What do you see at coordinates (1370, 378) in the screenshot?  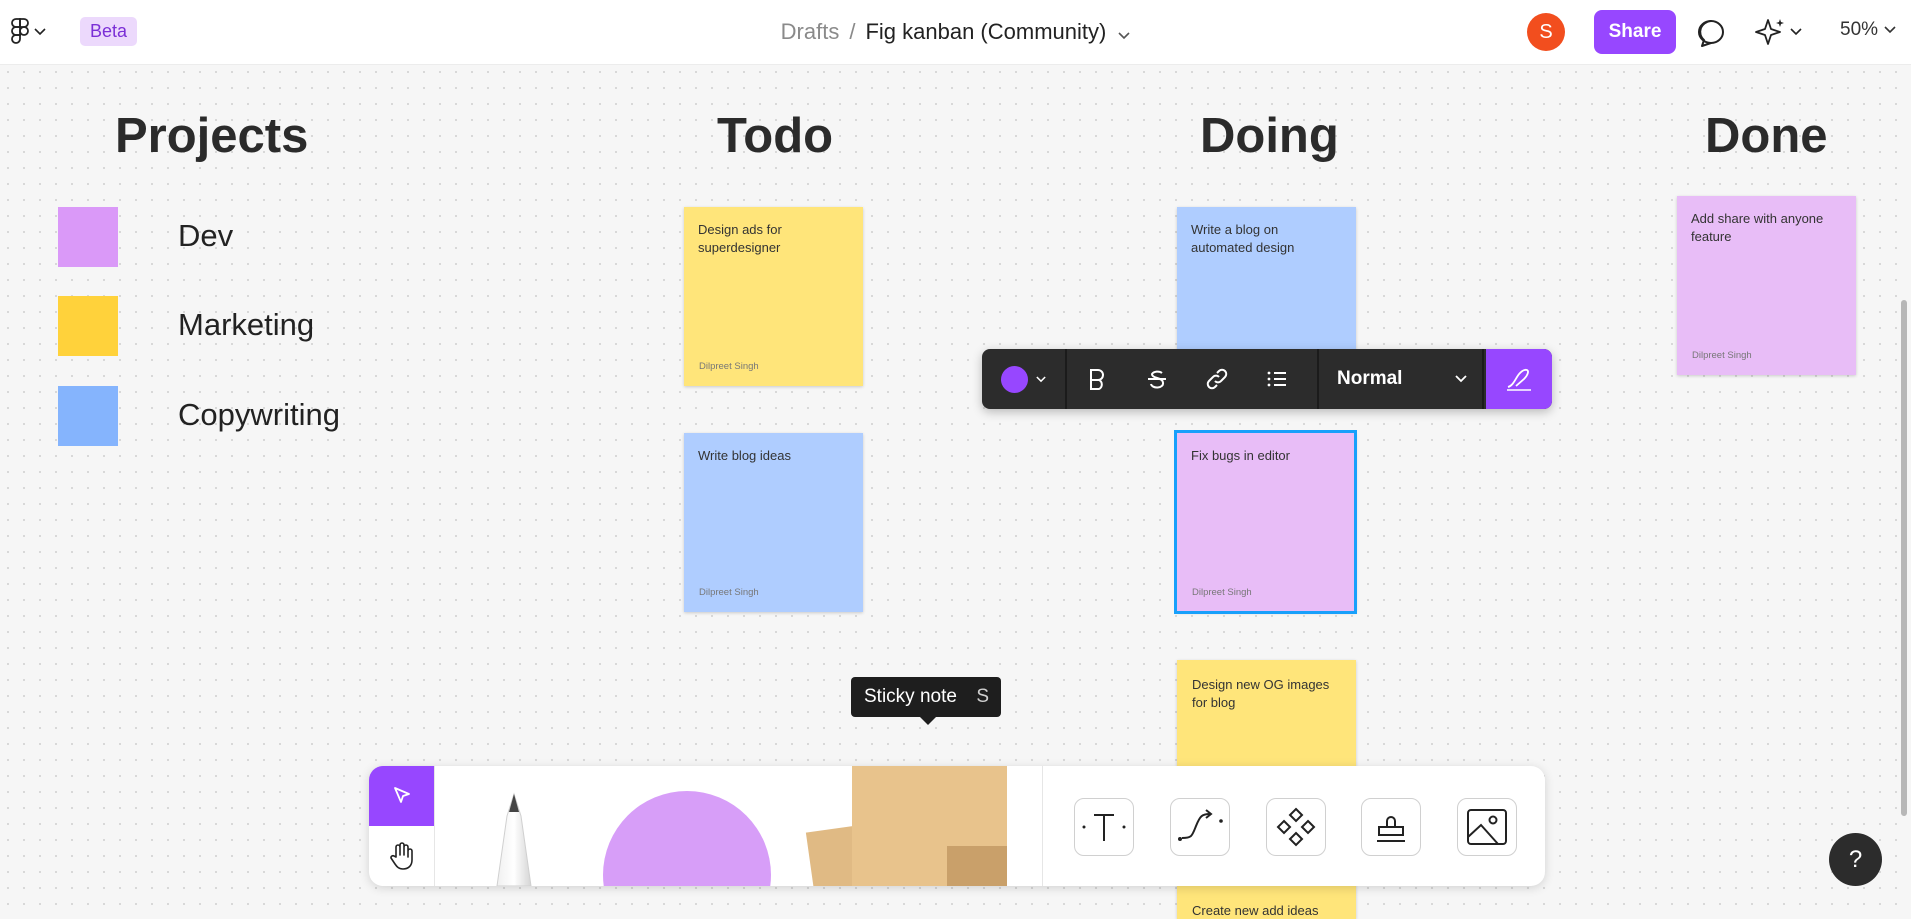 I see `text-style-label: Normal` at bounding box center [1370, 378].